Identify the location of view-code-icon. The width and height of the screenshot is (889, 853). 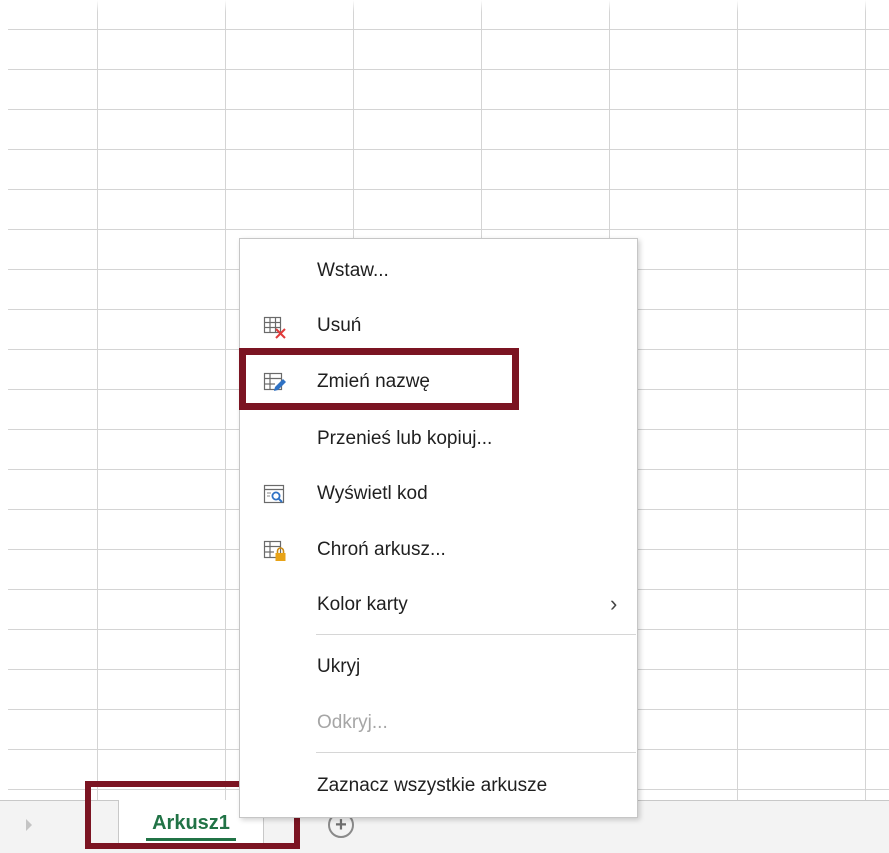
(275, 495).